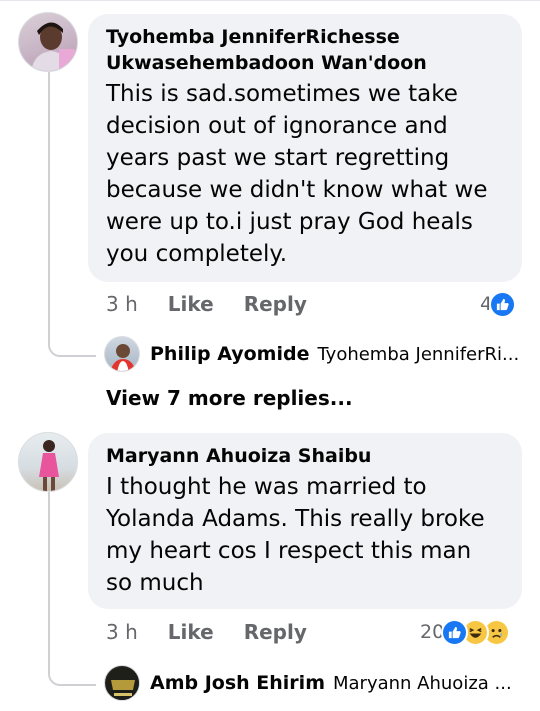 This screenshot has height=711, width=540. I want to click on comment-text-line: Yolanda Adams. This really broke, so click(295, 519).